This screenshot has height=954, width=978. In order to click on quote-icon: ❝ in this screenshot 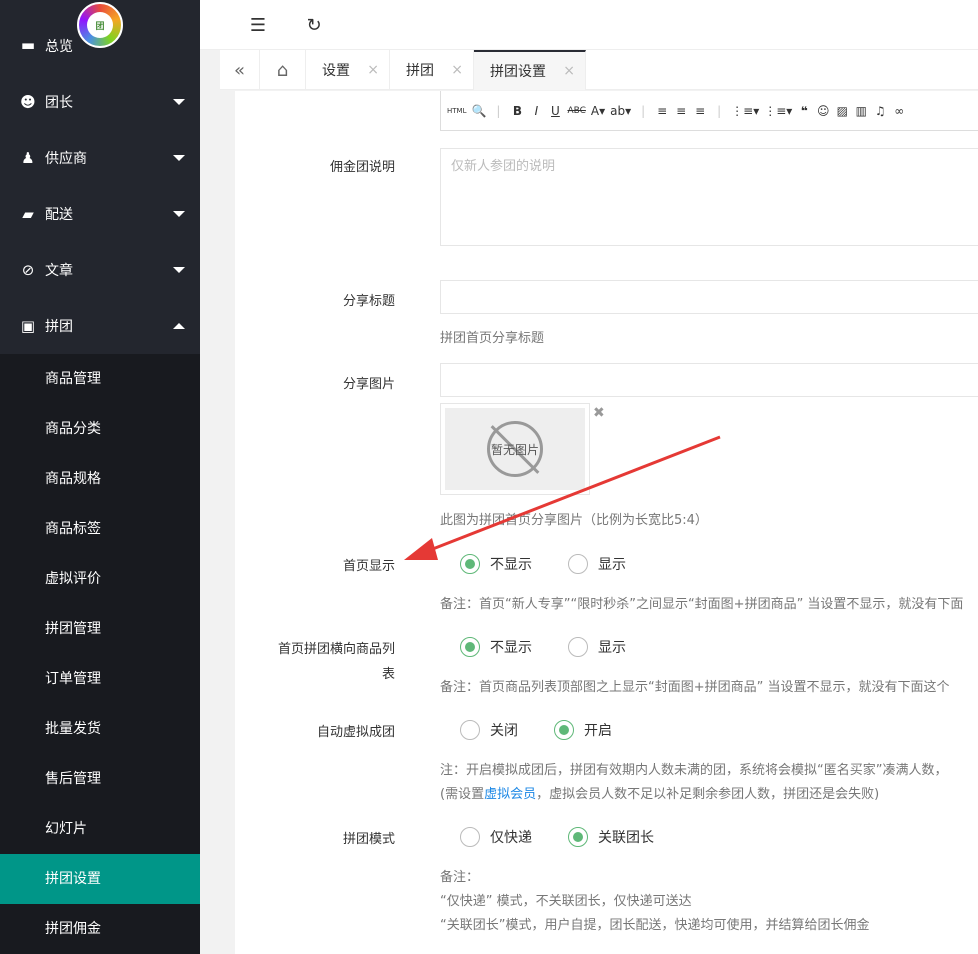, I will do `click(804, 111)`.